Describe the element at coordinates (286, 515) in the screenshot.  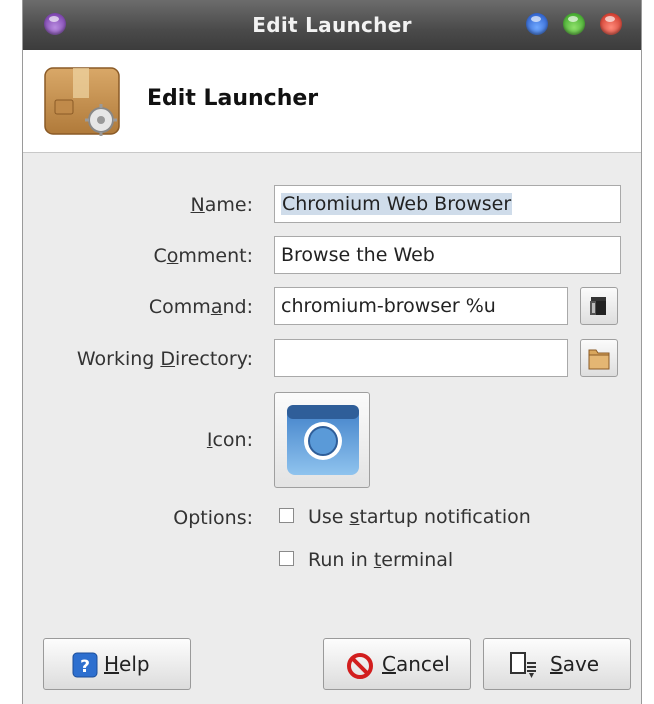
I see `startup-notification-checkbox` at that location.